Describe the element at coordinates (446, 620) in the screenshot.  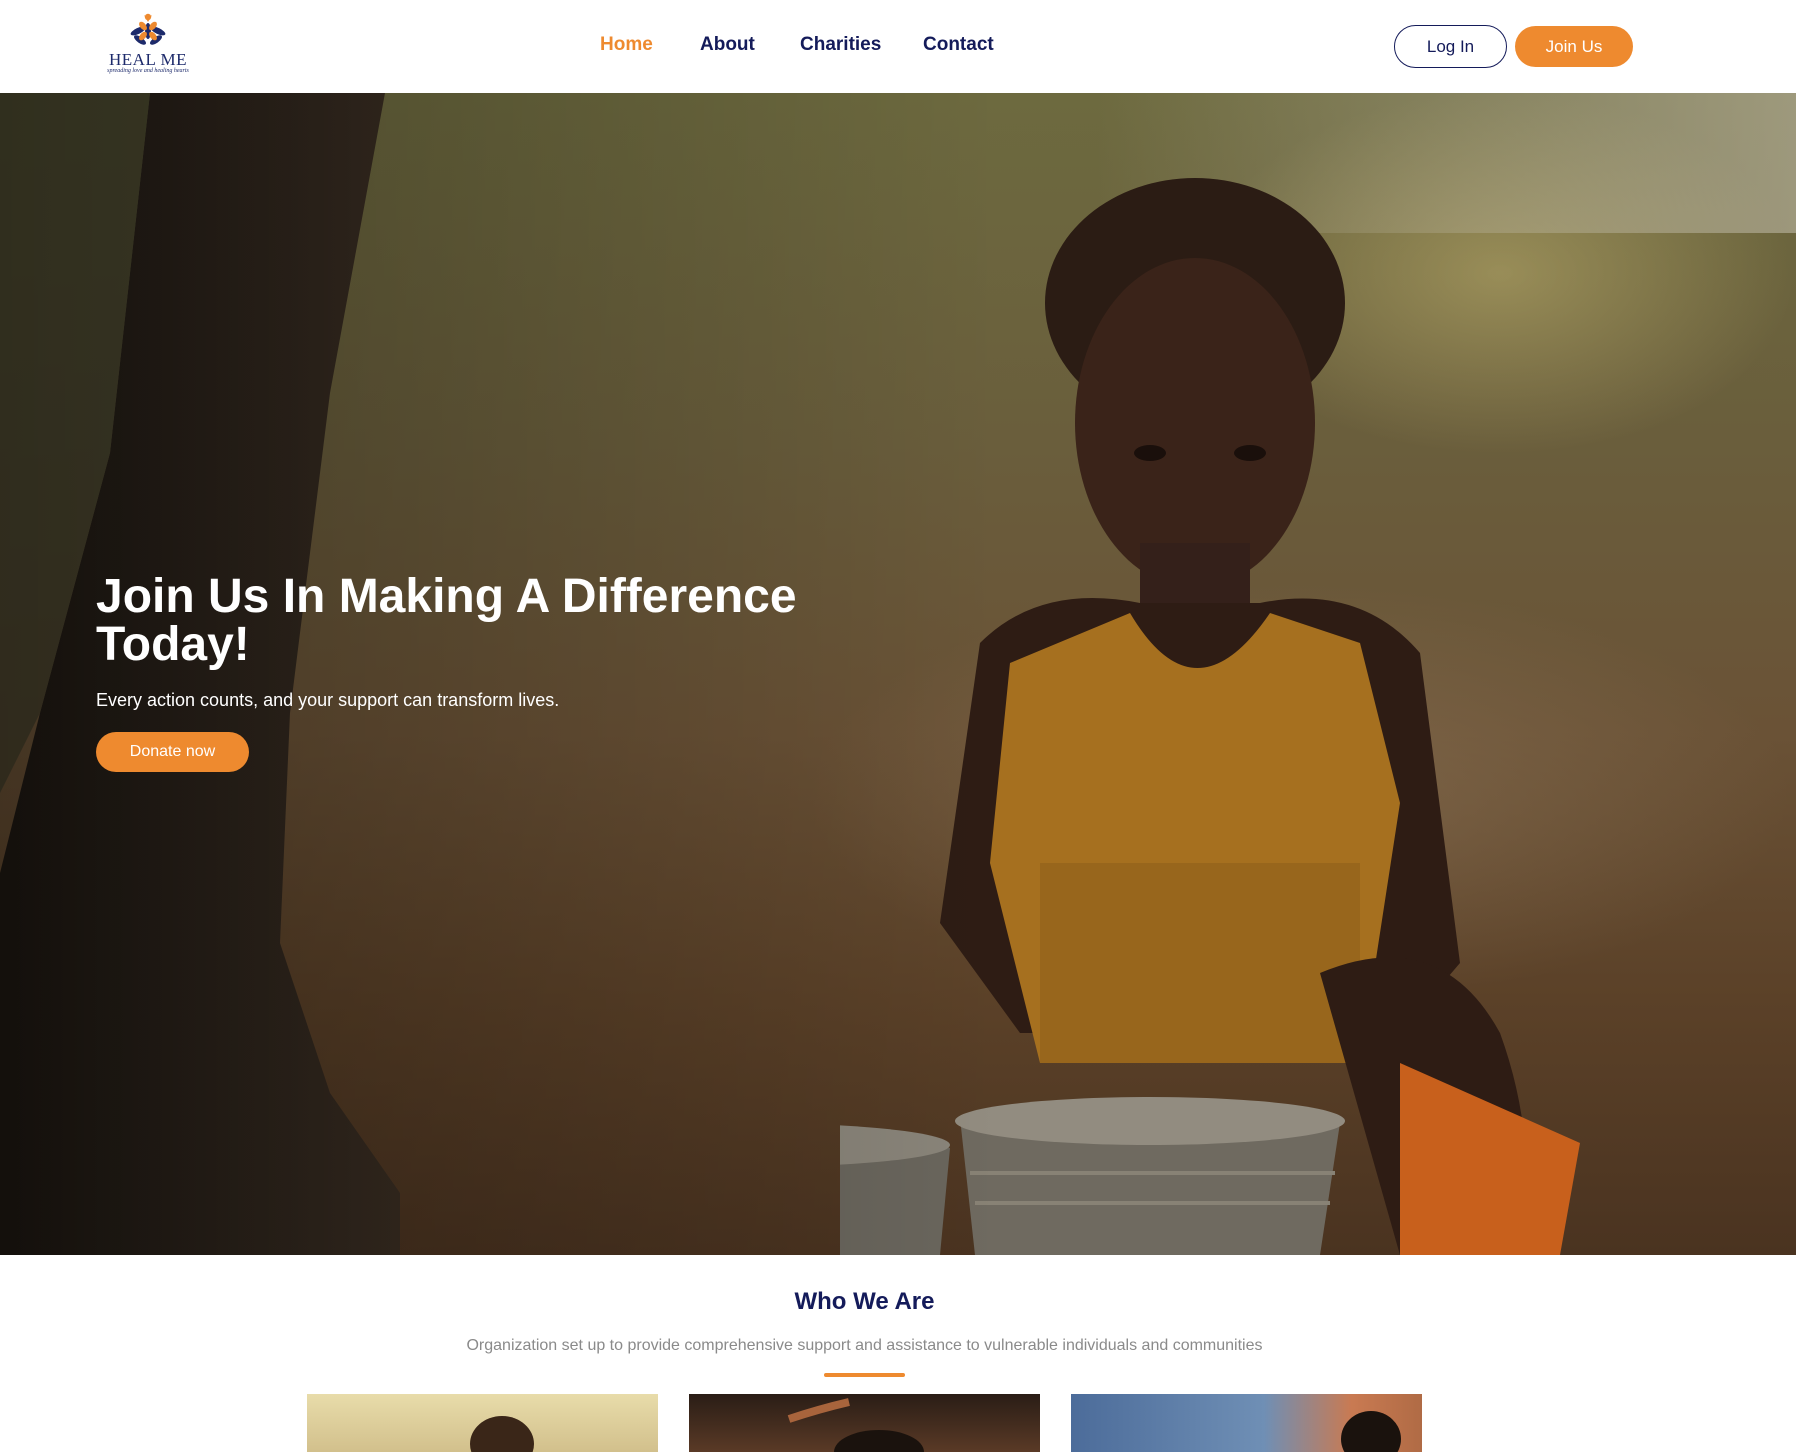
I see `hero-title: Join Us In Making A Difference Today!` at that location.